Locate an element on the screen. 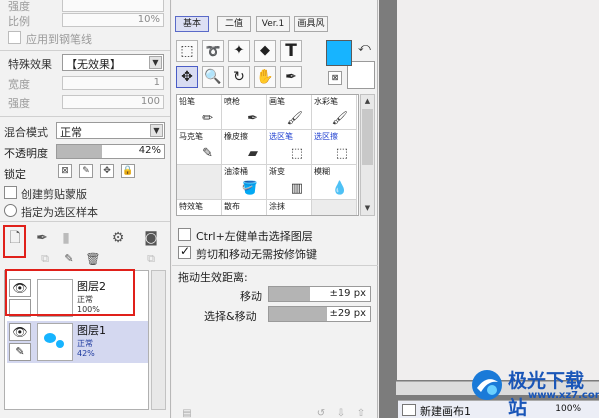  swap-colors-icon: ⤺ is located at coordinates (364, 47).